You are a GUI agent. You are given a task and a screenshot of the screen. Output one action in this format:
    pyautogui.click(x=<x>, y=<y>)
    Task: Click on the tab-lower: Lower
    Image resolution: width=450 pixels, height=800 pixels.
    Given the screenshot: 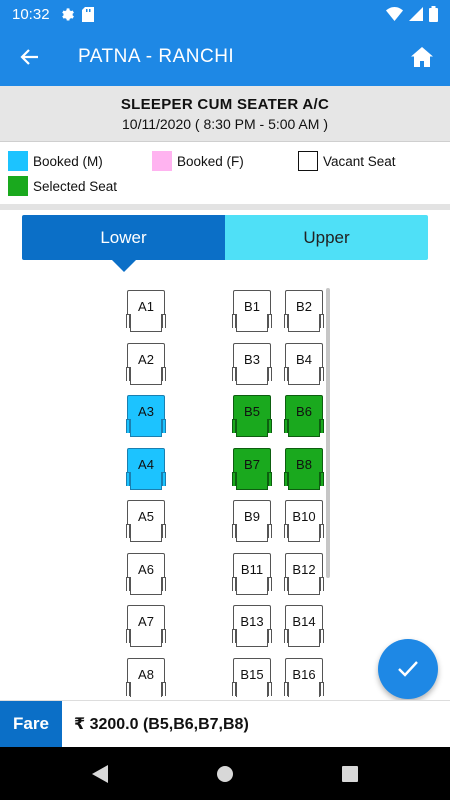 What is the action you would take?
    pyautogui.click(x=123, y=243)
    